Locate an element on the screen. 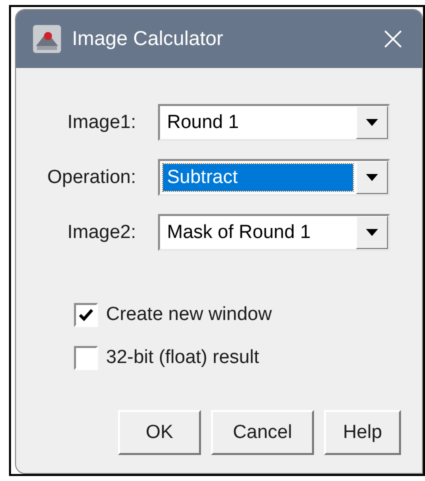  dropdown: Mask of Round 1 is located at coordinates (274, 232).